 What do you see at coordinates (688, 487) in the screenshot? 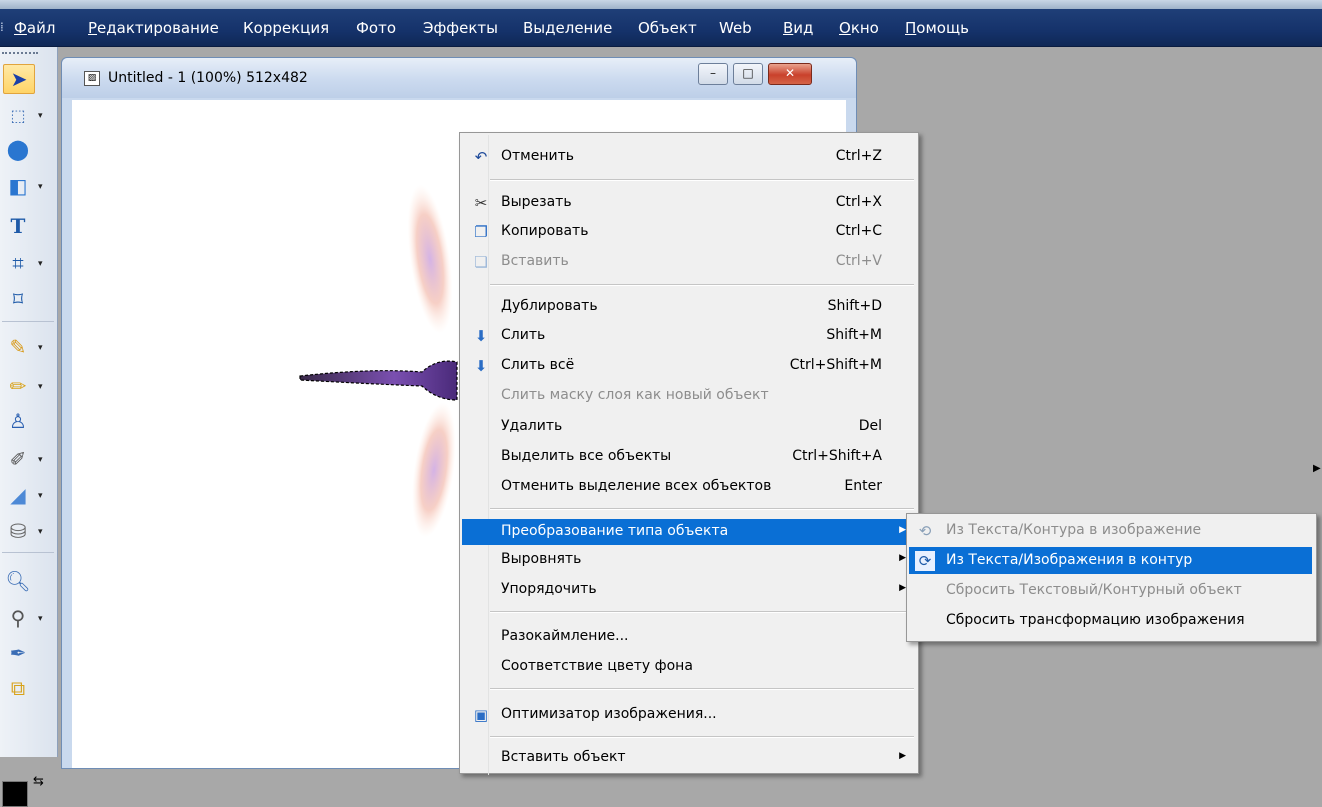
I see `menu-item-deselect-all-objects: Отменить выделение всех объектов Enter` at bounding box center [688, 487].